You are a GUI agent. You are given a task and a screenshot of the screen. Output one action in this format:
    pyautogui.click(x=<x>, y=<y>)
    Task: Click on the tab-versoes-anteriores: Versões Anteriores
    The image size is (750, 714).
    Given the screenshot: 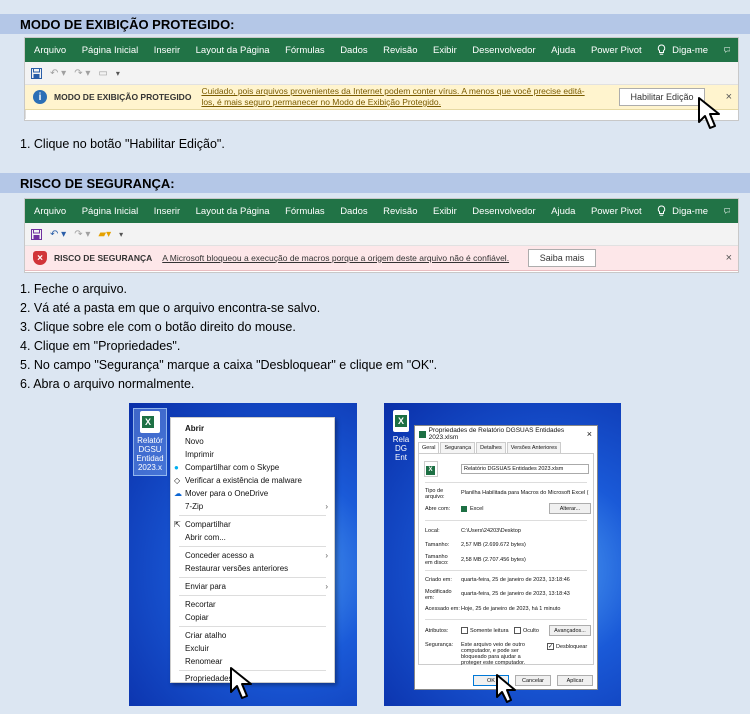 What is the action you would take?
    pyautogui.click(x=533, y=447)
    